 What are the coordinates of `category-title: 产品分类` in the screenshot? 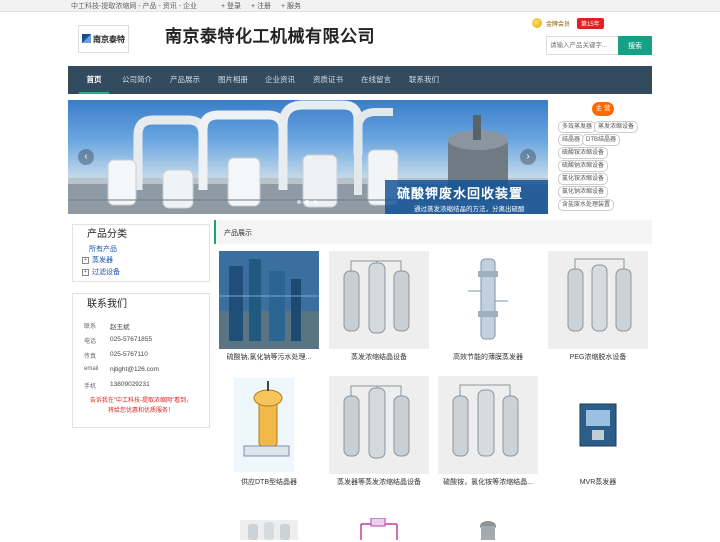 It's located at (107, 234).